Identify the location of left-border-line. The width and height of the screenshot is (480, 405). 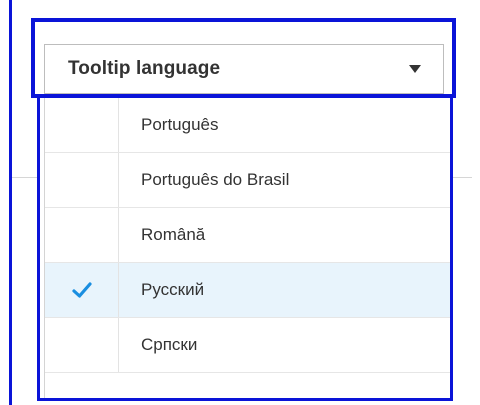
(10, 202).